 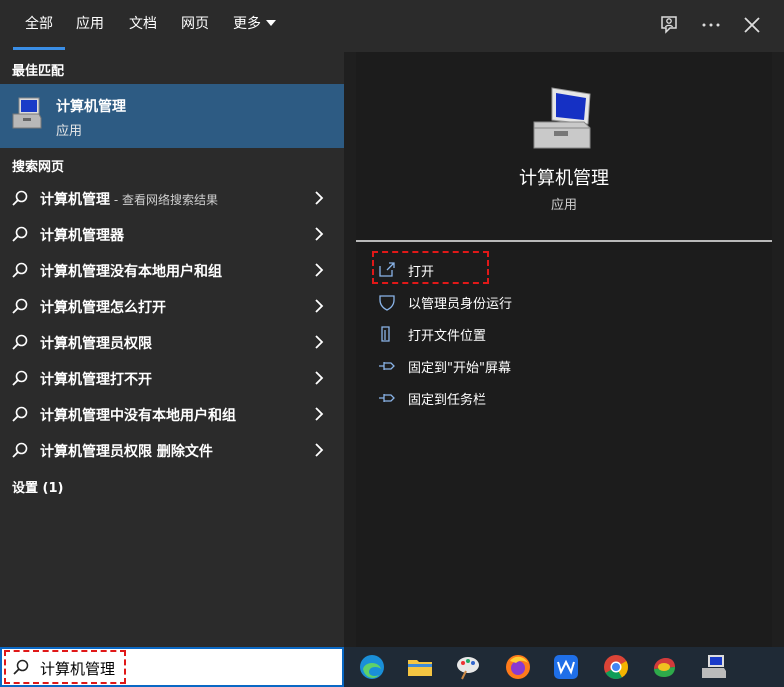 I want to click on web-result-label: 计算机管理没有本地用户和组, so click(x=131, y=272).